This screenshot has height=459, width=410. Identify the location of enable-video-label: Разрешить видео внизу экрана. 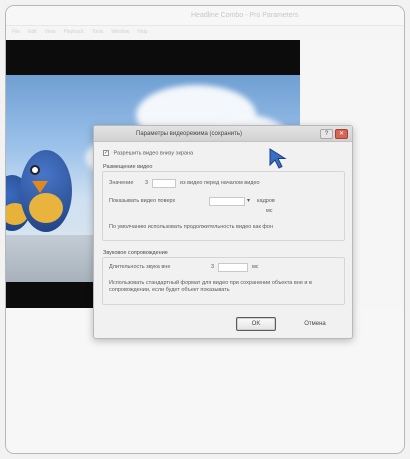
(153, 153).